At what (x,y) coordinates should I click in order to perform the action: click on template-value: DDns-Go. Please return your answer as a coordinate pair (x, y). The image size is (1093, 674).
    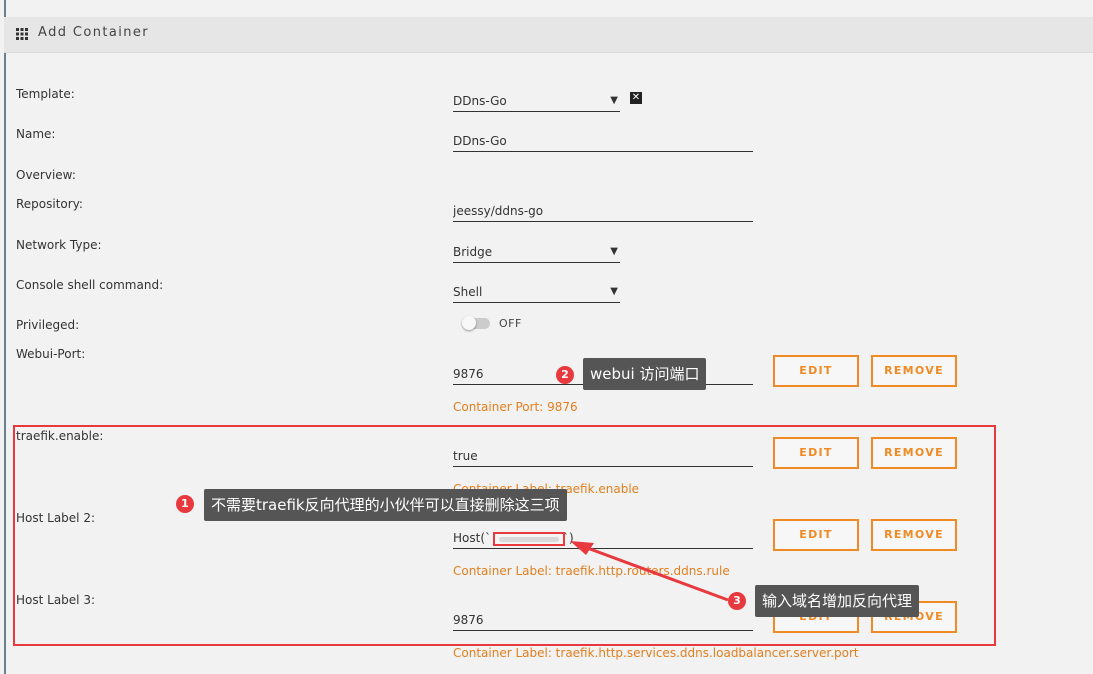
    Looking at the image, I should click on (480, 101).